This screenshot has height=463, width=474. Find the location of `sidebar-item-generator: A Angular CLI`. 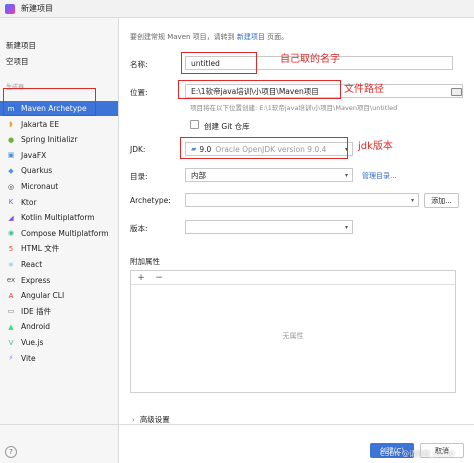

sidebar-item-generator: A Angular CLI is located at coordinates (59, 295).